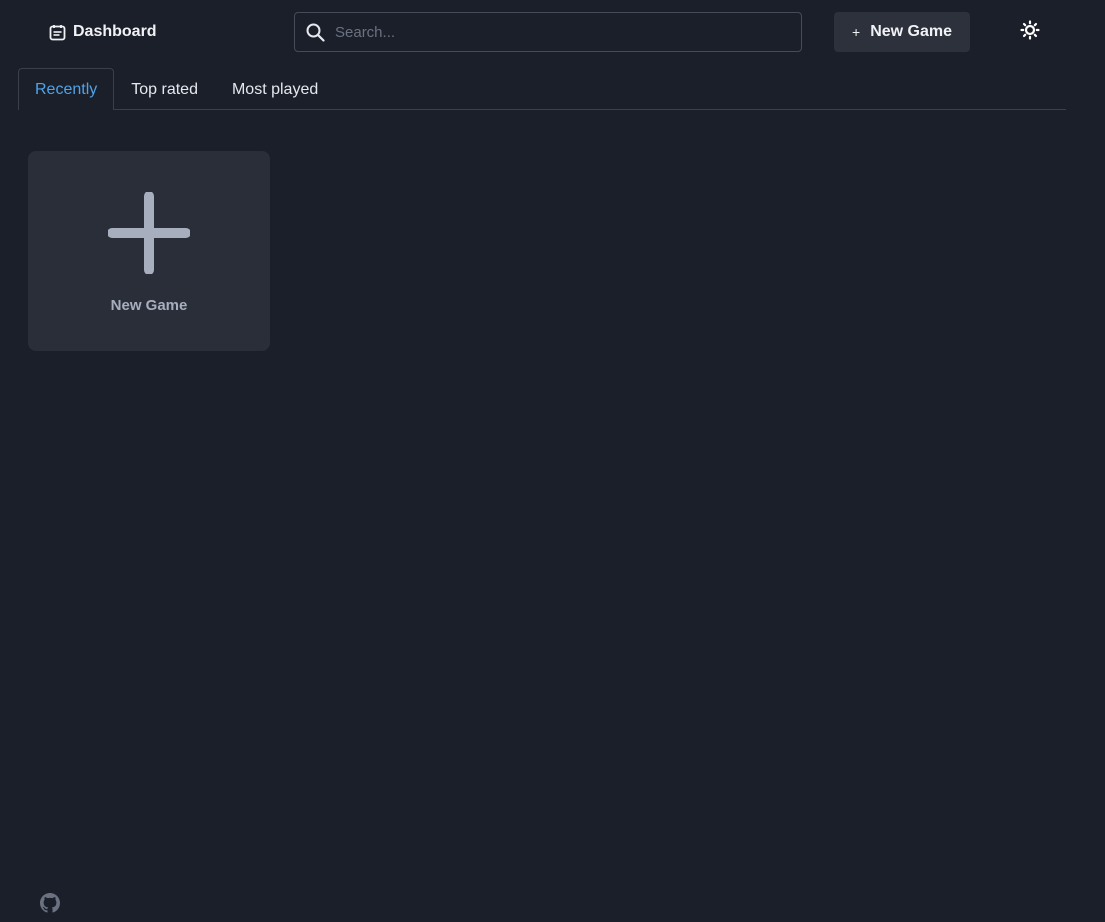 The width and height of the screenshot is (1105, 922). What do you see at coordinates (149, 305) in the screenshot?
I see `new-game-card-label: New Game` at bounding box center [149, 305].